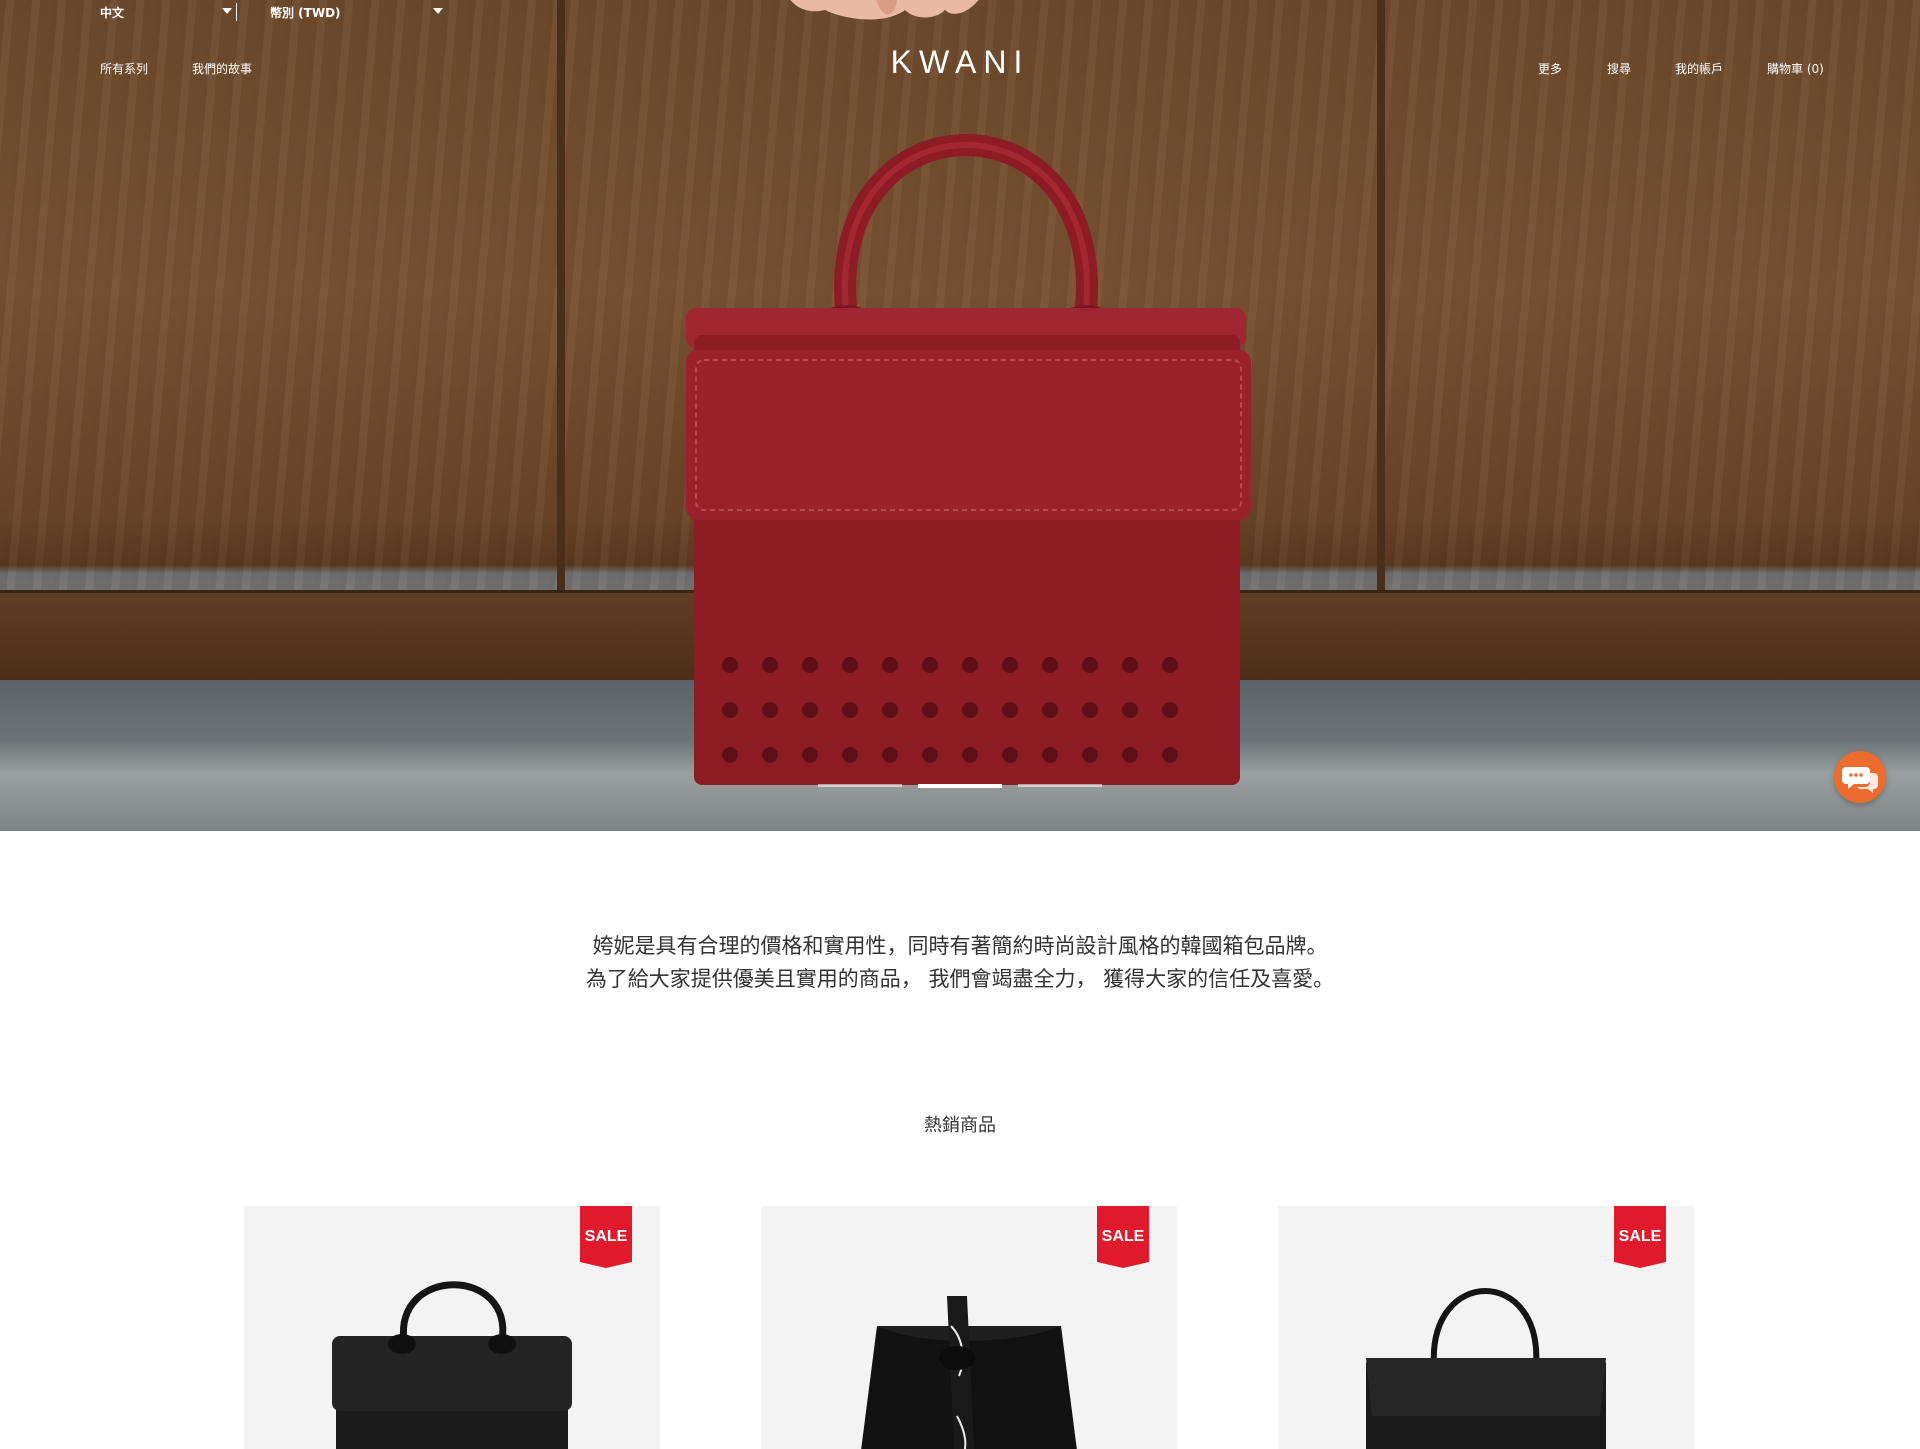 The image size is (1920, 1449). I want to click on nav-search: 搜尋, so click(1619, 68).